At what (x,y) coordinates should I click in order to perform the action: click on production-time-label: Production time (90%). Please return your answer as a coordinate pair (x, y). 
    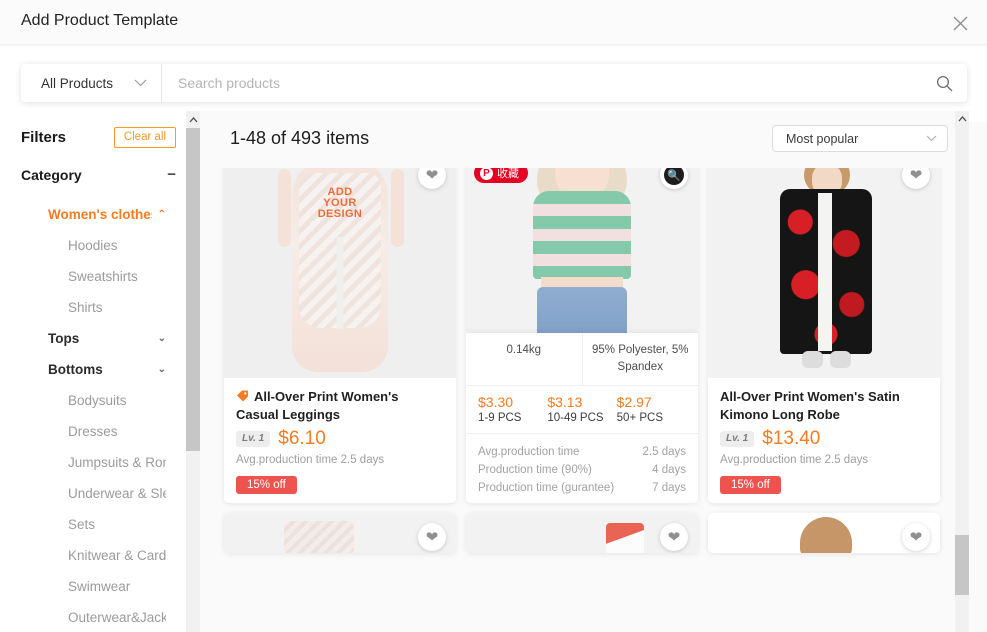
    Looking at the image, I should click on (535, 470).